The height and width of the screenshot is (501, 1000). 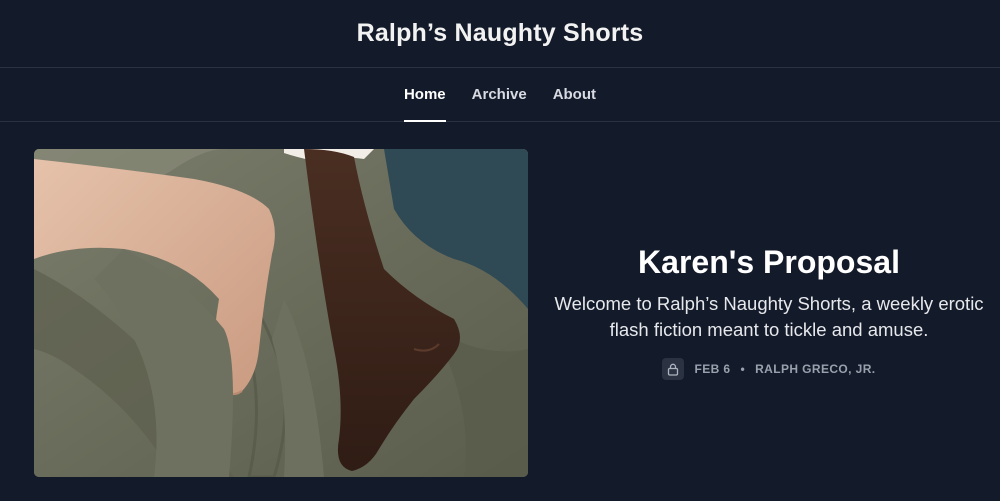 What do you see at coordinates (712, 369) in the screenshot?
I see `post-date: FEB 6` at bounding box center [712, 369].